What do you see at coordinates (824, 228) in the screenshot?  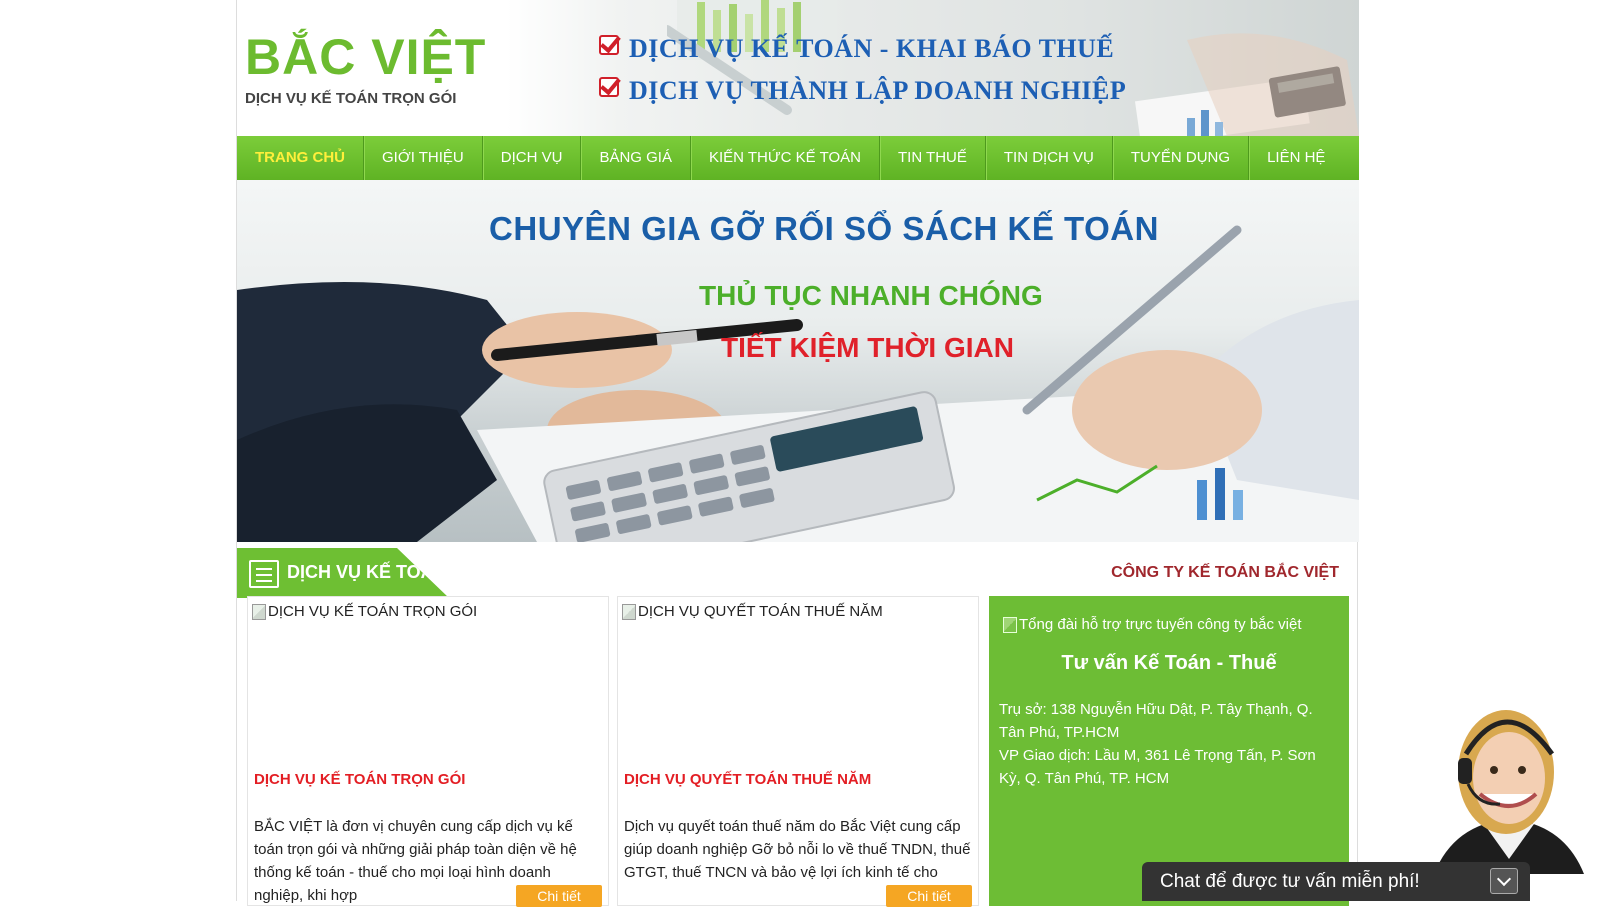 I see `banner-headline: CHUYÊN GIA GỠ RỐI SỔ SÁCH KẾ TOÁN` at bounding box center [824, 228].